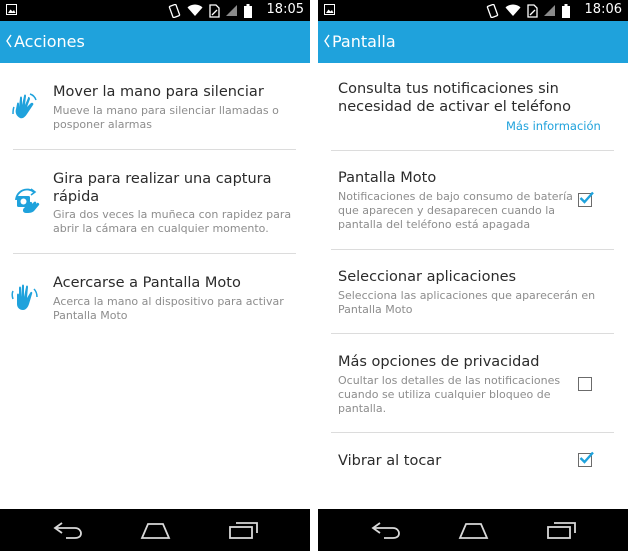 Image resolution: width=628 pixels, height=551 pixels. I want to click on action-bar: Pantalla, so click(473, 42).